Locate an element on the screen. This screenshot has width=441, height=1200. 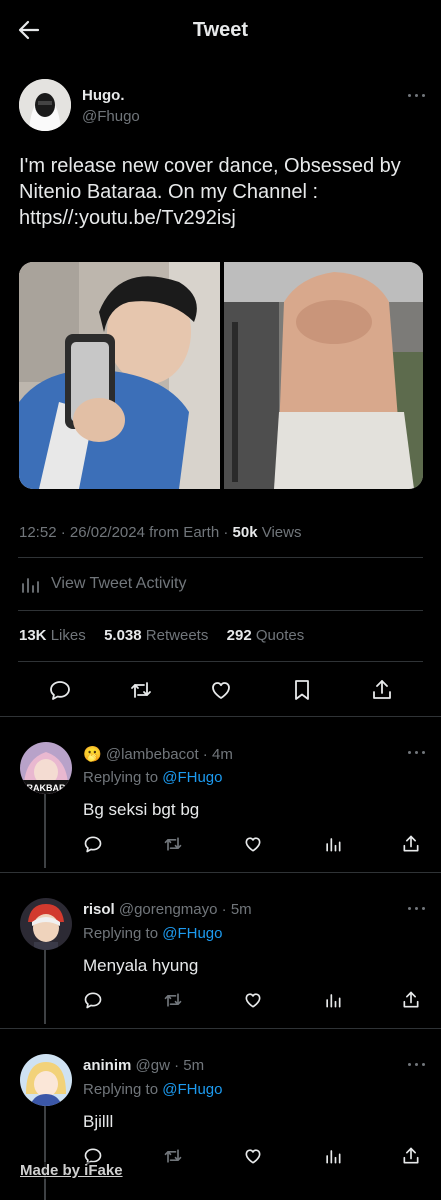
tweet-date: 26/02/2024 is located at coordinates (107, 532).